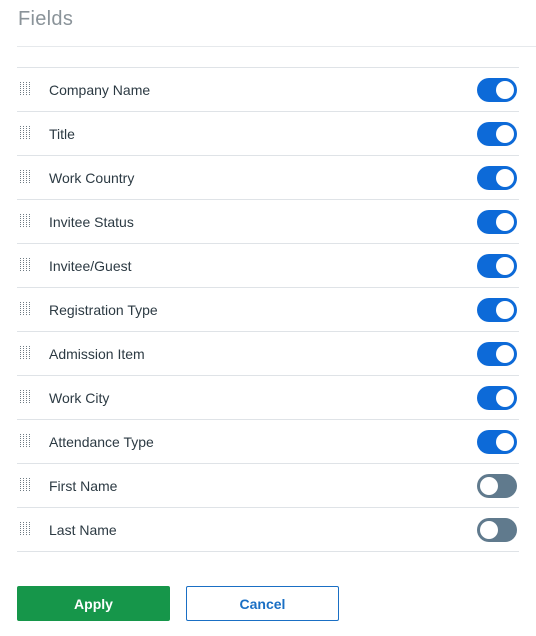 The height and width of the screenshot is (636, 536). Describe the element at coordinates (103, 310) in the screenshot. I see `field-label: Registration Type` at that location.